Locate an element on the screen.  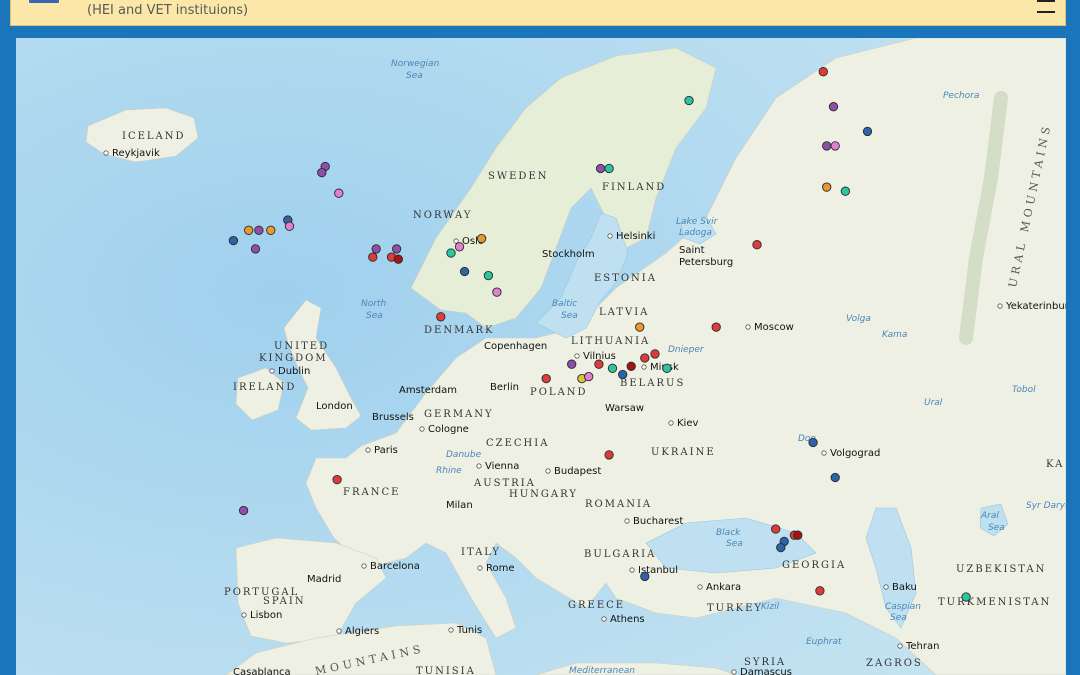
city-label: Barcelona is located at coordinates (395, 566).